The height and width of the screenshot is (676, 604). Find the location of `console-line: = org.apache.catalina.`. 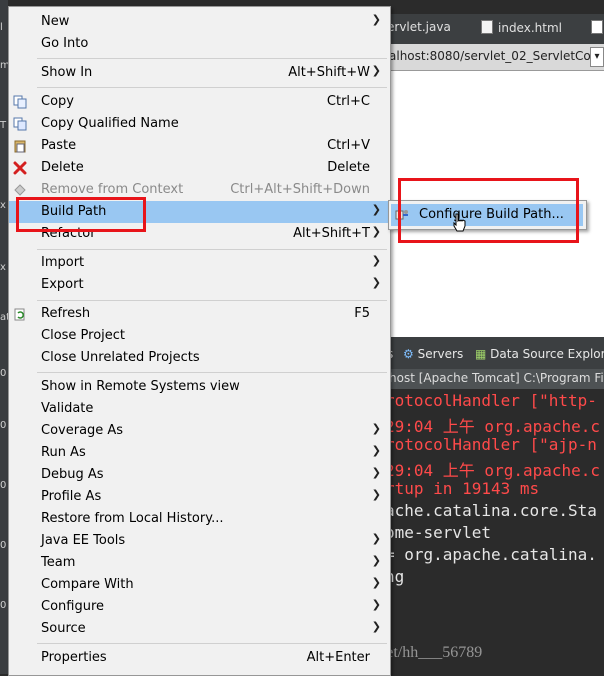

console-line: = org.apache.catalina. is located at coordinates (491, 554).